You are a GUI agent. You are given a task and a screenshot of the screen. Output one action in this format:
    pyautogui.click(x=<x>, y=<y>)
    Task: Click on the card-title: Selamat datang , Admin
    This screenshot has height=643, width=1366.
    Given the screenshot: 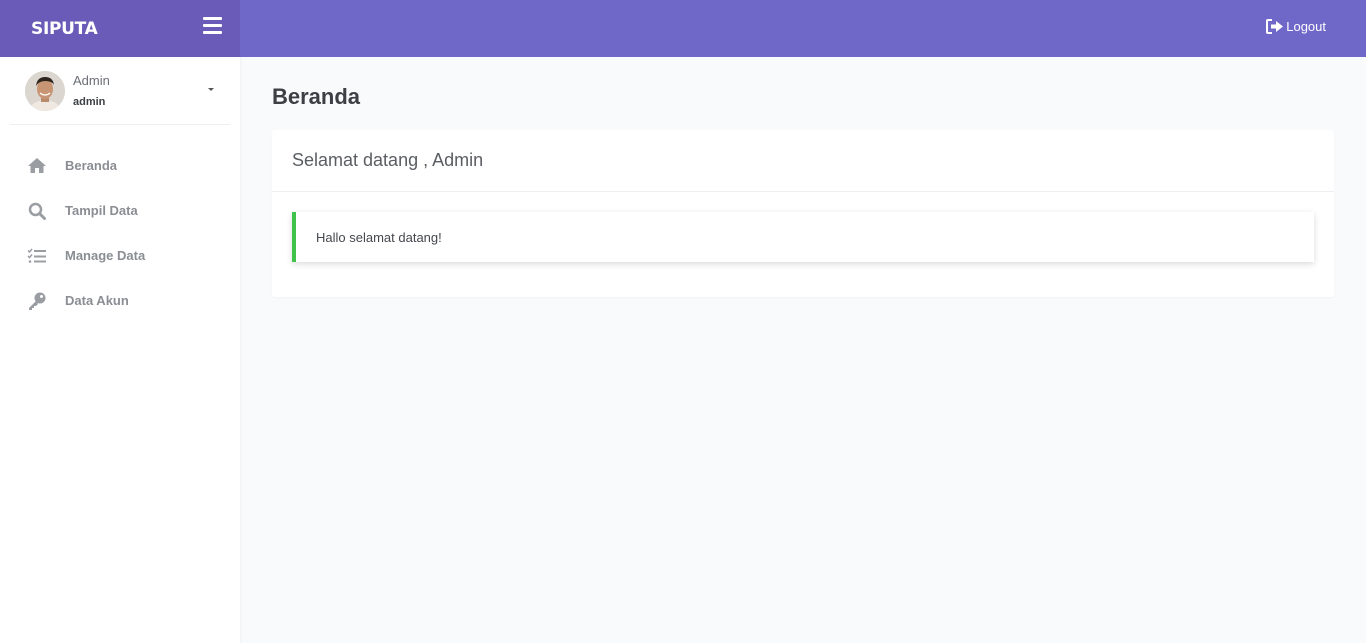 What is the action you would take?
    pyautogui.click(x=803, y=161)
    